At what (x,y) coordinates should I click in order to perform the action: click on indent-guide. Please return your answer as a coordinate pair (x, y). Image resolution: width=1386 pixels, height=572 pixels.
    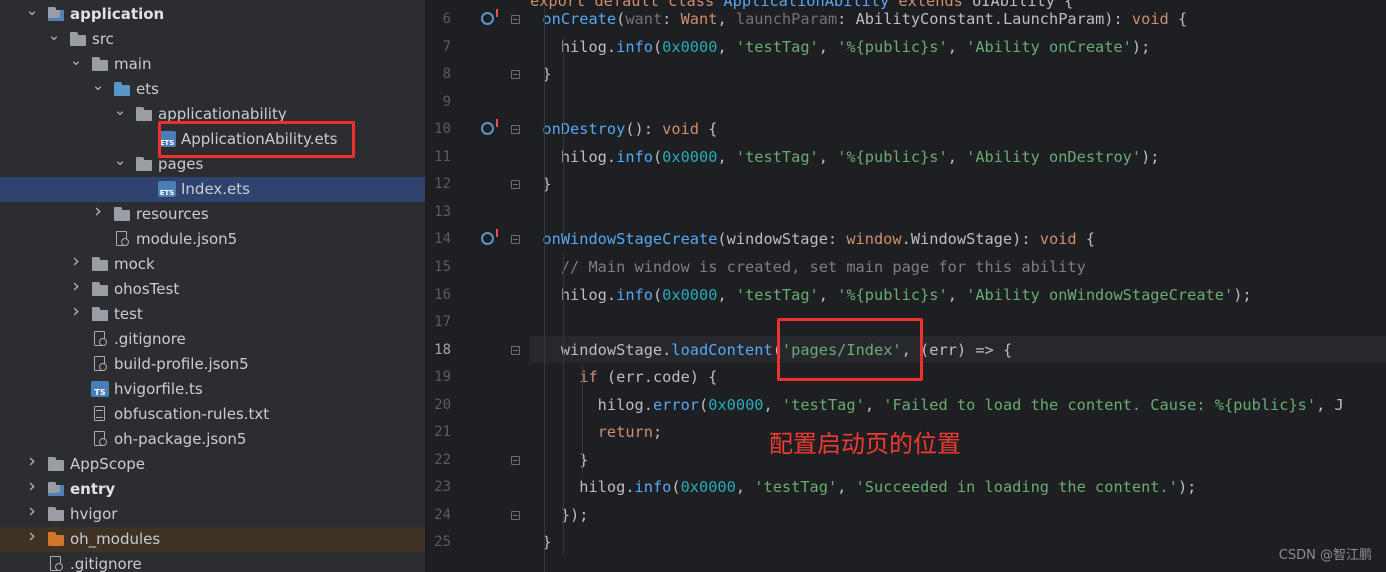
    Looking at the image, I should click on (563, 404).